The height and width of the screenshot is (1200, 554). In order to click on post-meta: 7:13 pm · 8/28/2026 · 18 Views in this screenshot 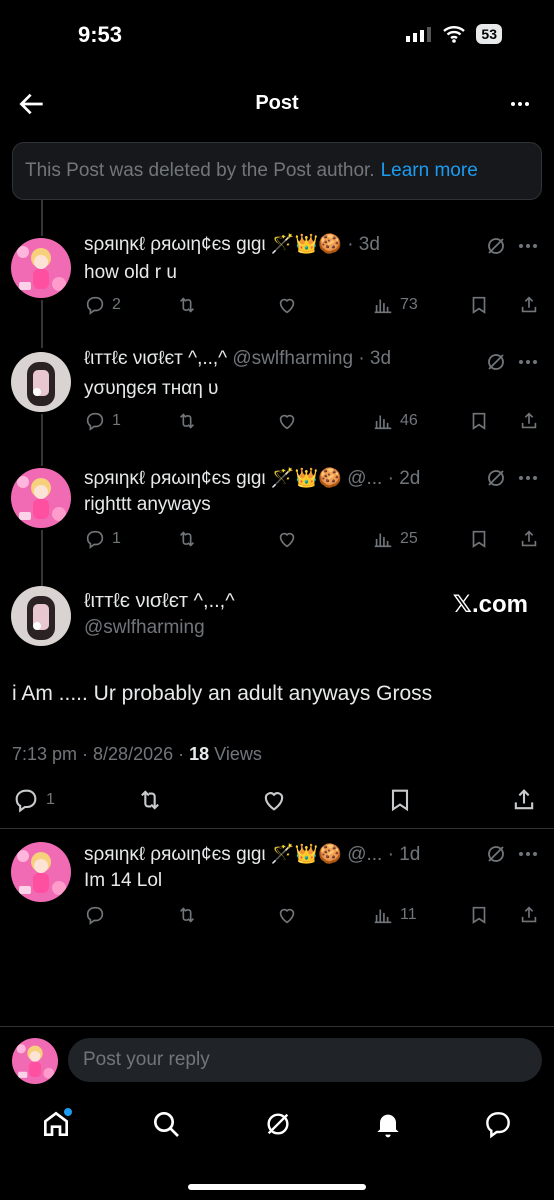, I will do `click(137, 754)`.